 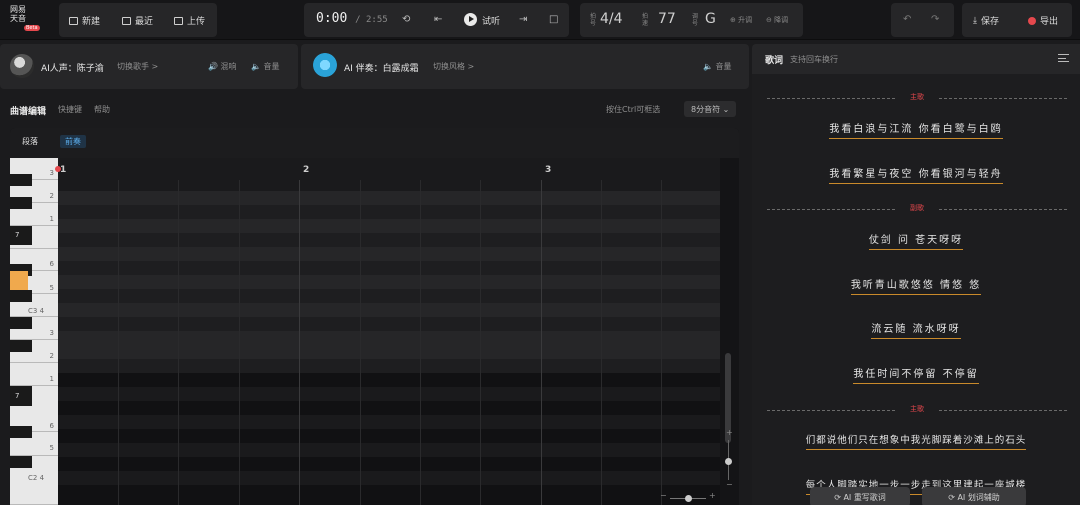 I want to click on beat-value: 4/4, so click(x=611, y=19).